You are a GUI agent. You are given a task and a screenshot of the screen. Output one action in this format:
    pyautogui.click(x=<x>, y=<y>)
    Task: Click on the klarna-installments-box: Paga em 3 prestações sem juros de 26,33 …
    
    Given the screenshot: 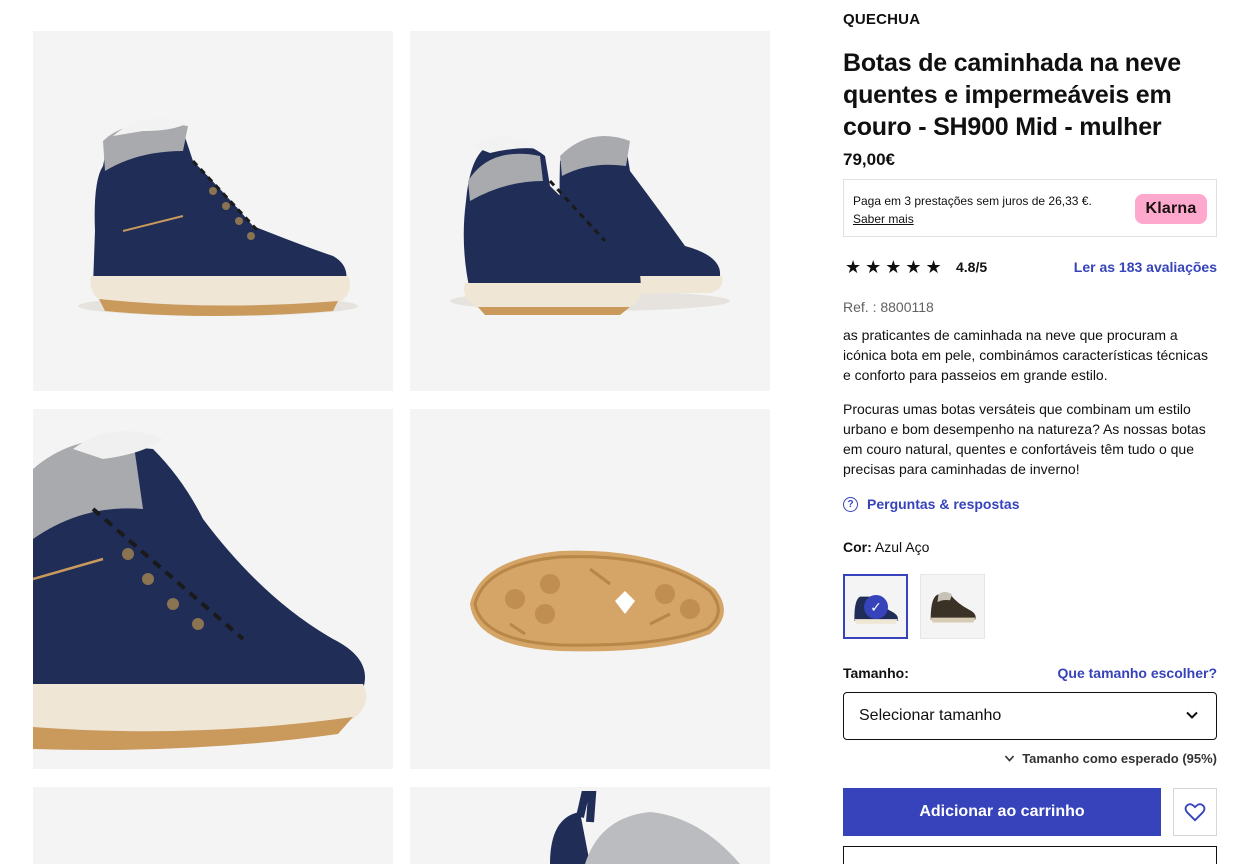 What is the action you would take?
    pyautogui.click(x=1030, y=208)
    